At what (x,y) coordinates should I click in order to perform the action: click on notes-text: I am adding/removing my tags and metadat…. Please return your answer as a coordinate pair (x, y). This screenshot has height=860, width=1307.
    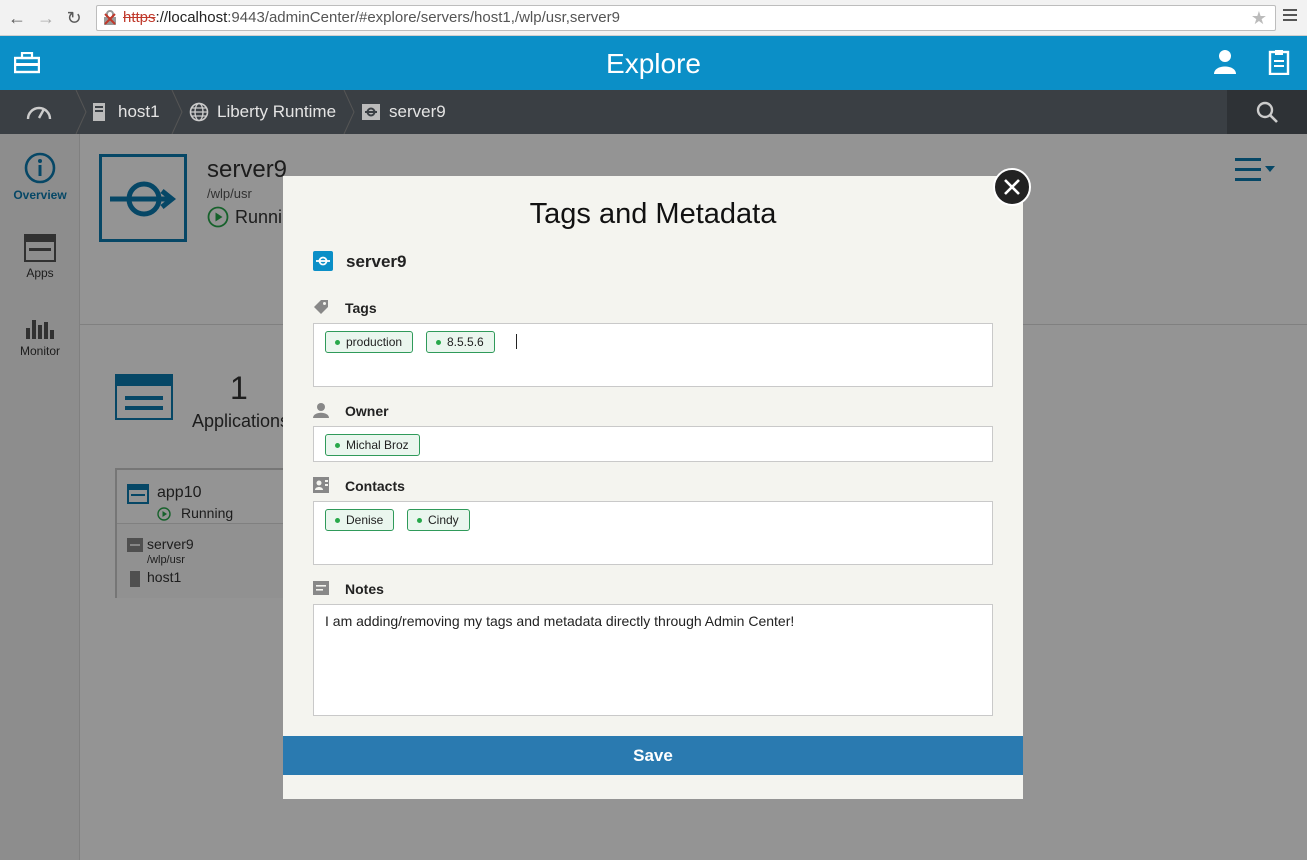
    Looking at the image, I should click on (560, 621).